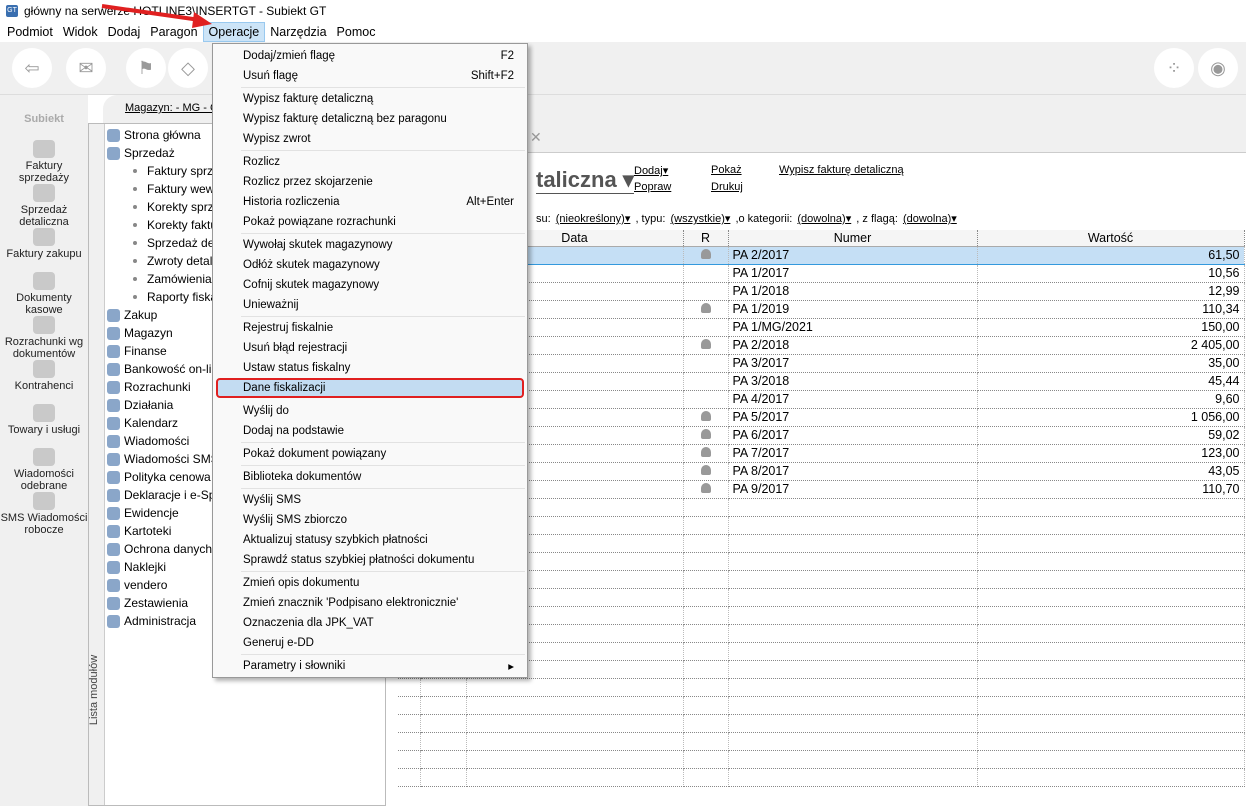  I want to click on module-item: Kalendarz, so click(162, 423).